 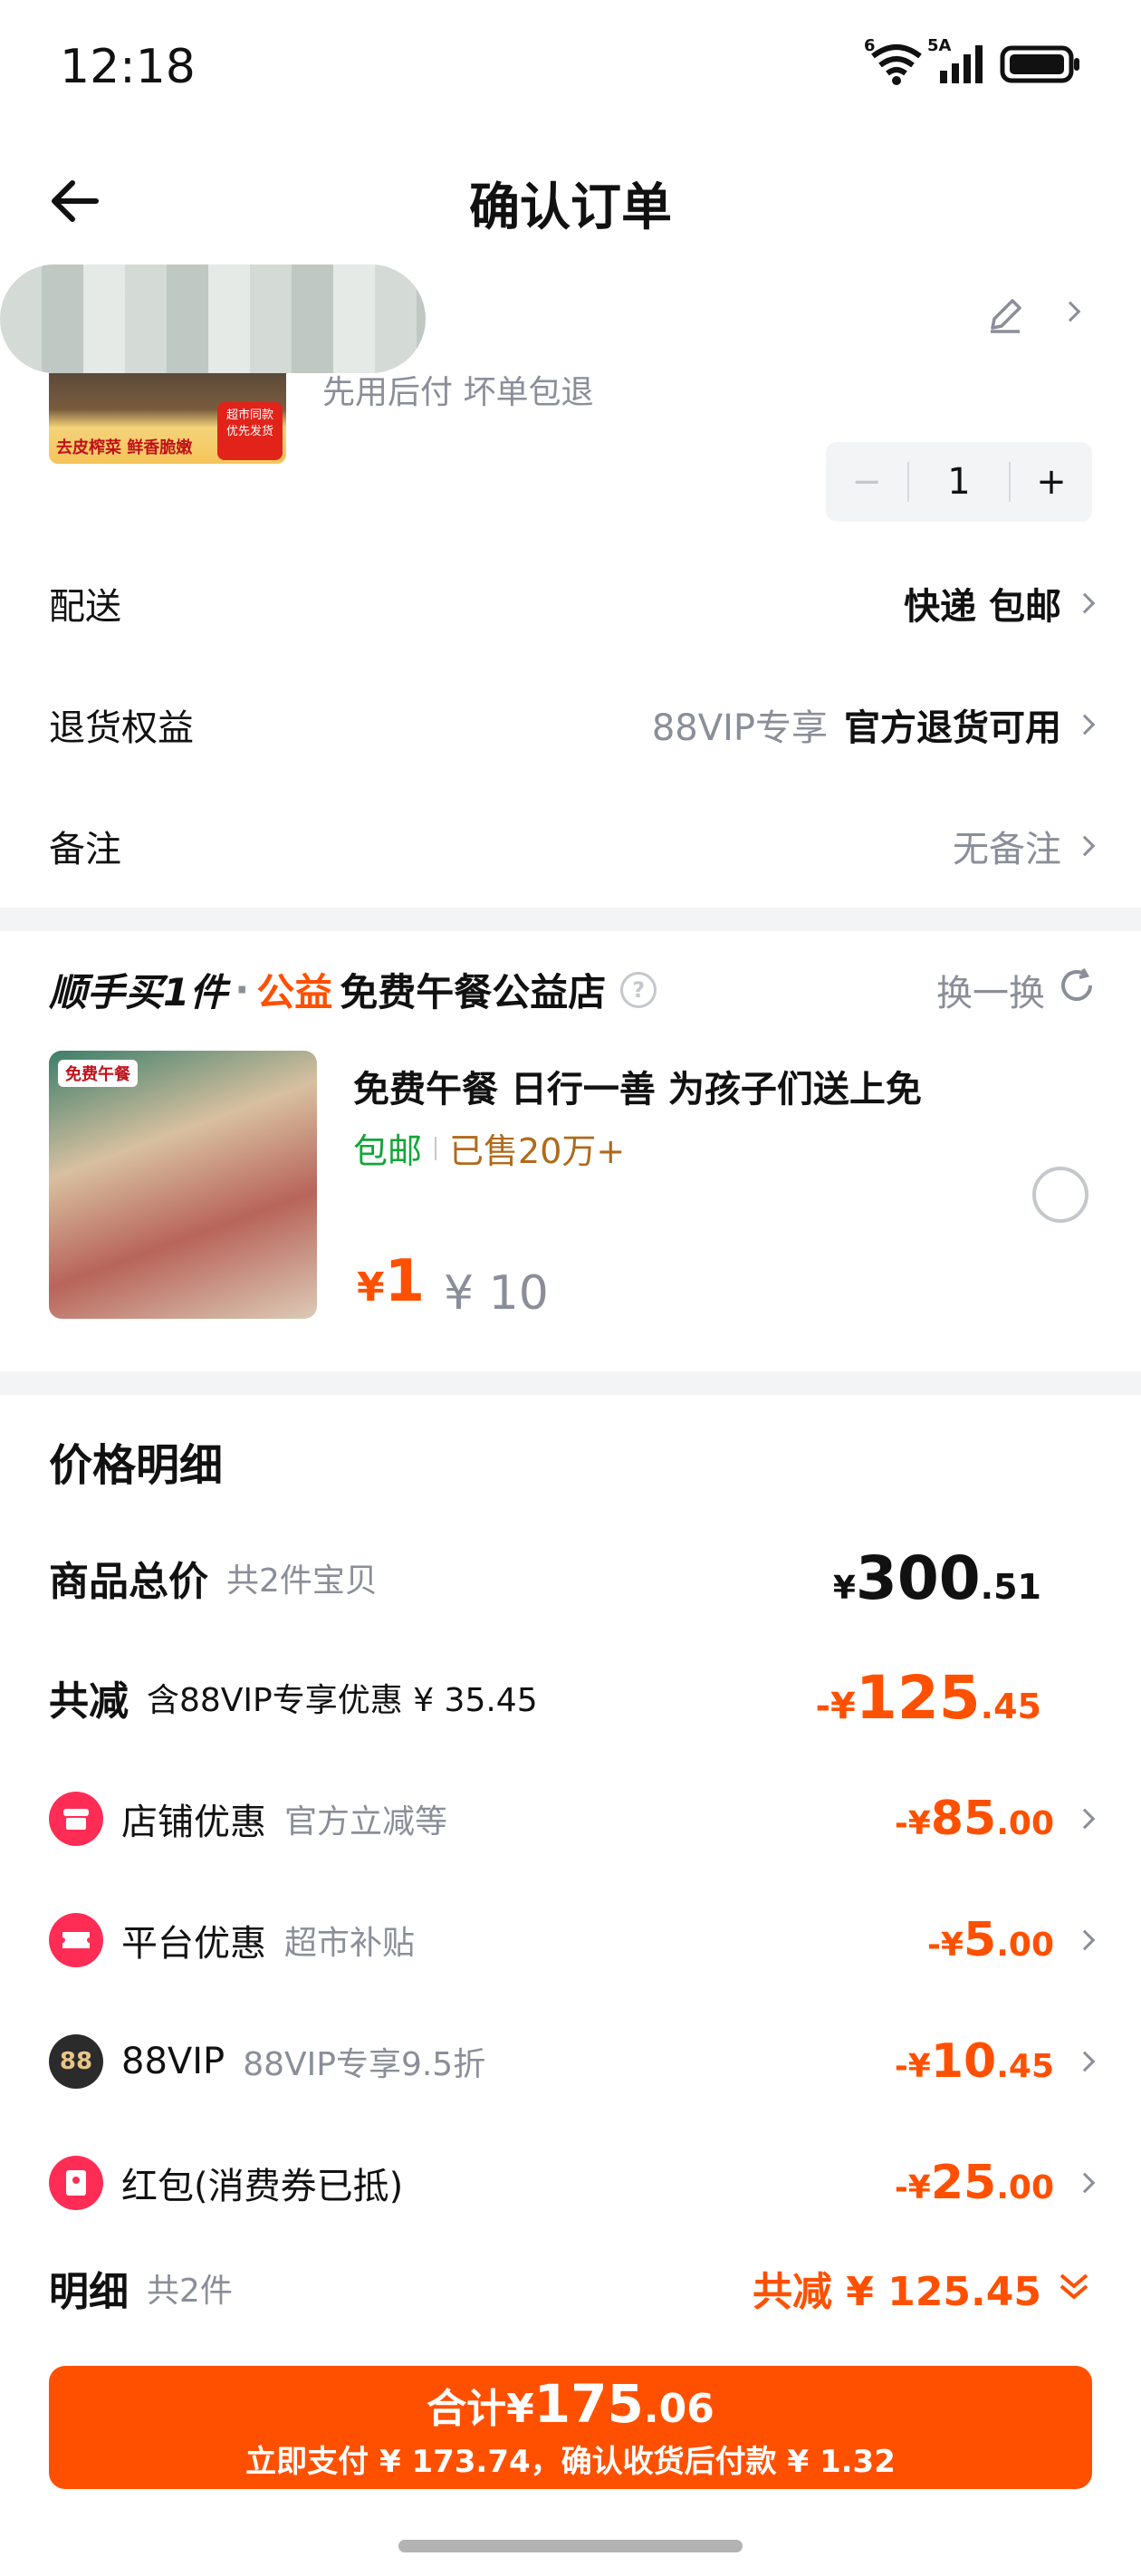 I want to click on reduce-label: 共减, so click(x=89, y=1701).